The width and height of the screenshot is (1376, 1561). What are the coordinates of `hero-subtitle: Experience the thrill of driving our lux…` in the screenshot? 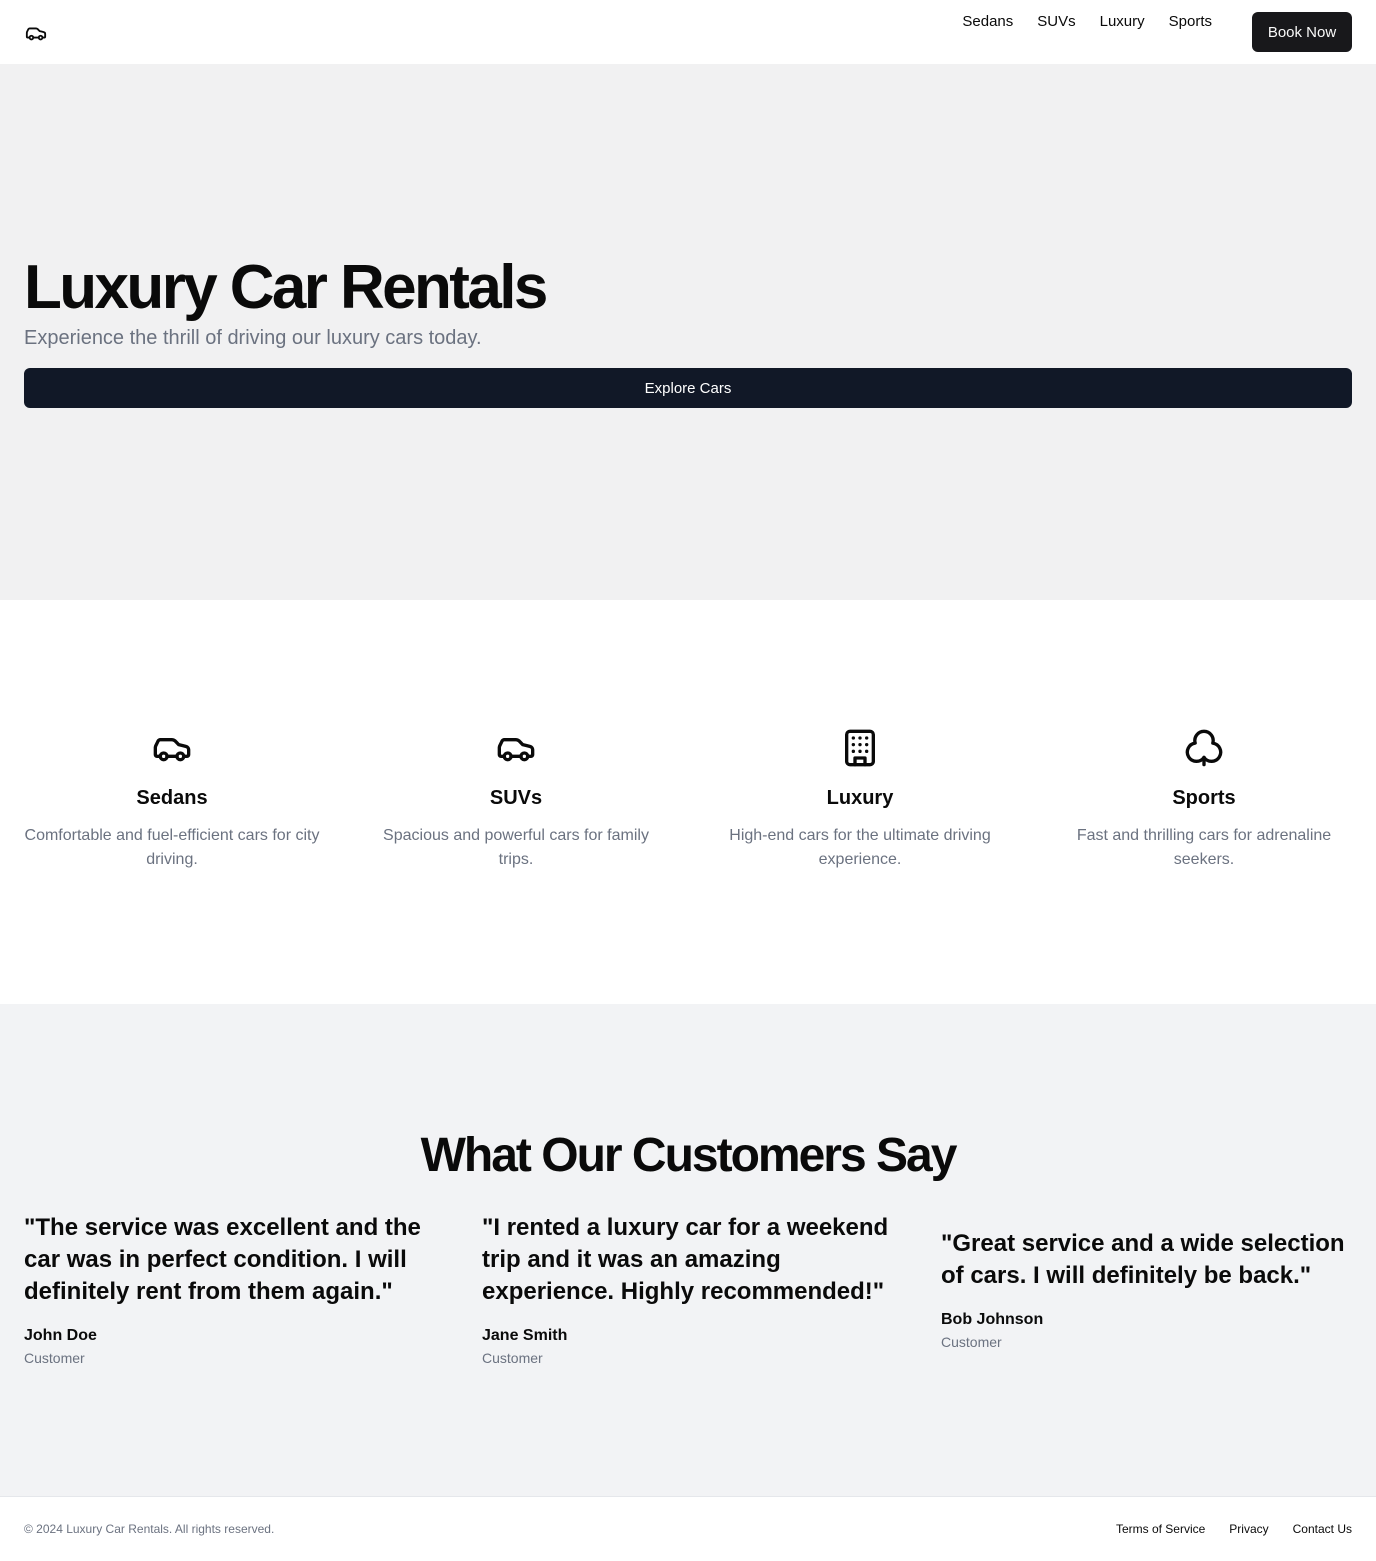 It's located at (253, 338).